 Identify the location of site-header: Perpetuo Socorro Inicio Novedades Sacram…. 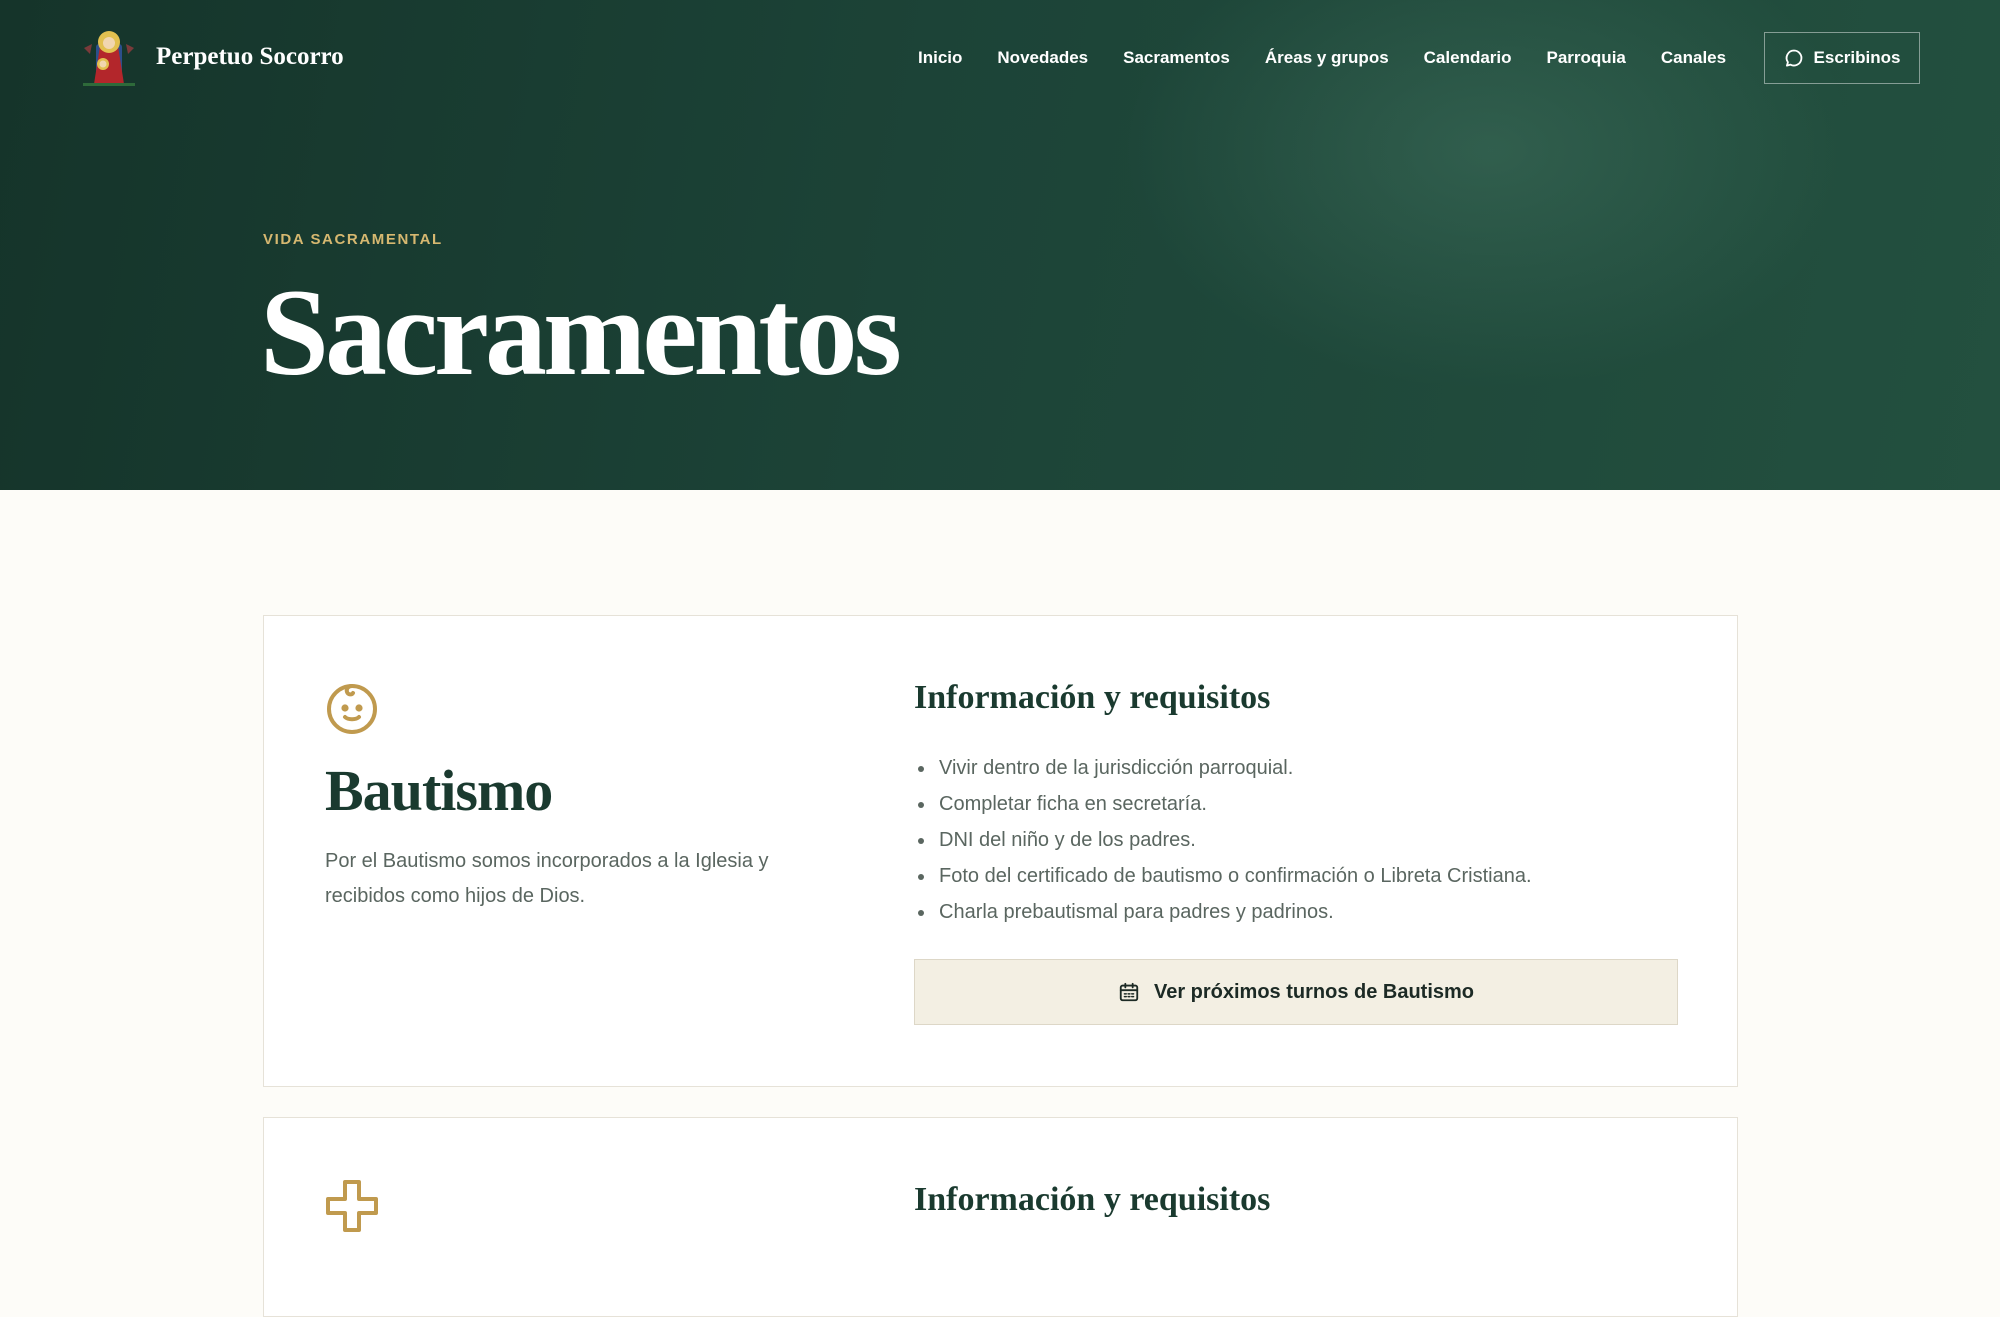
(1000, 58).